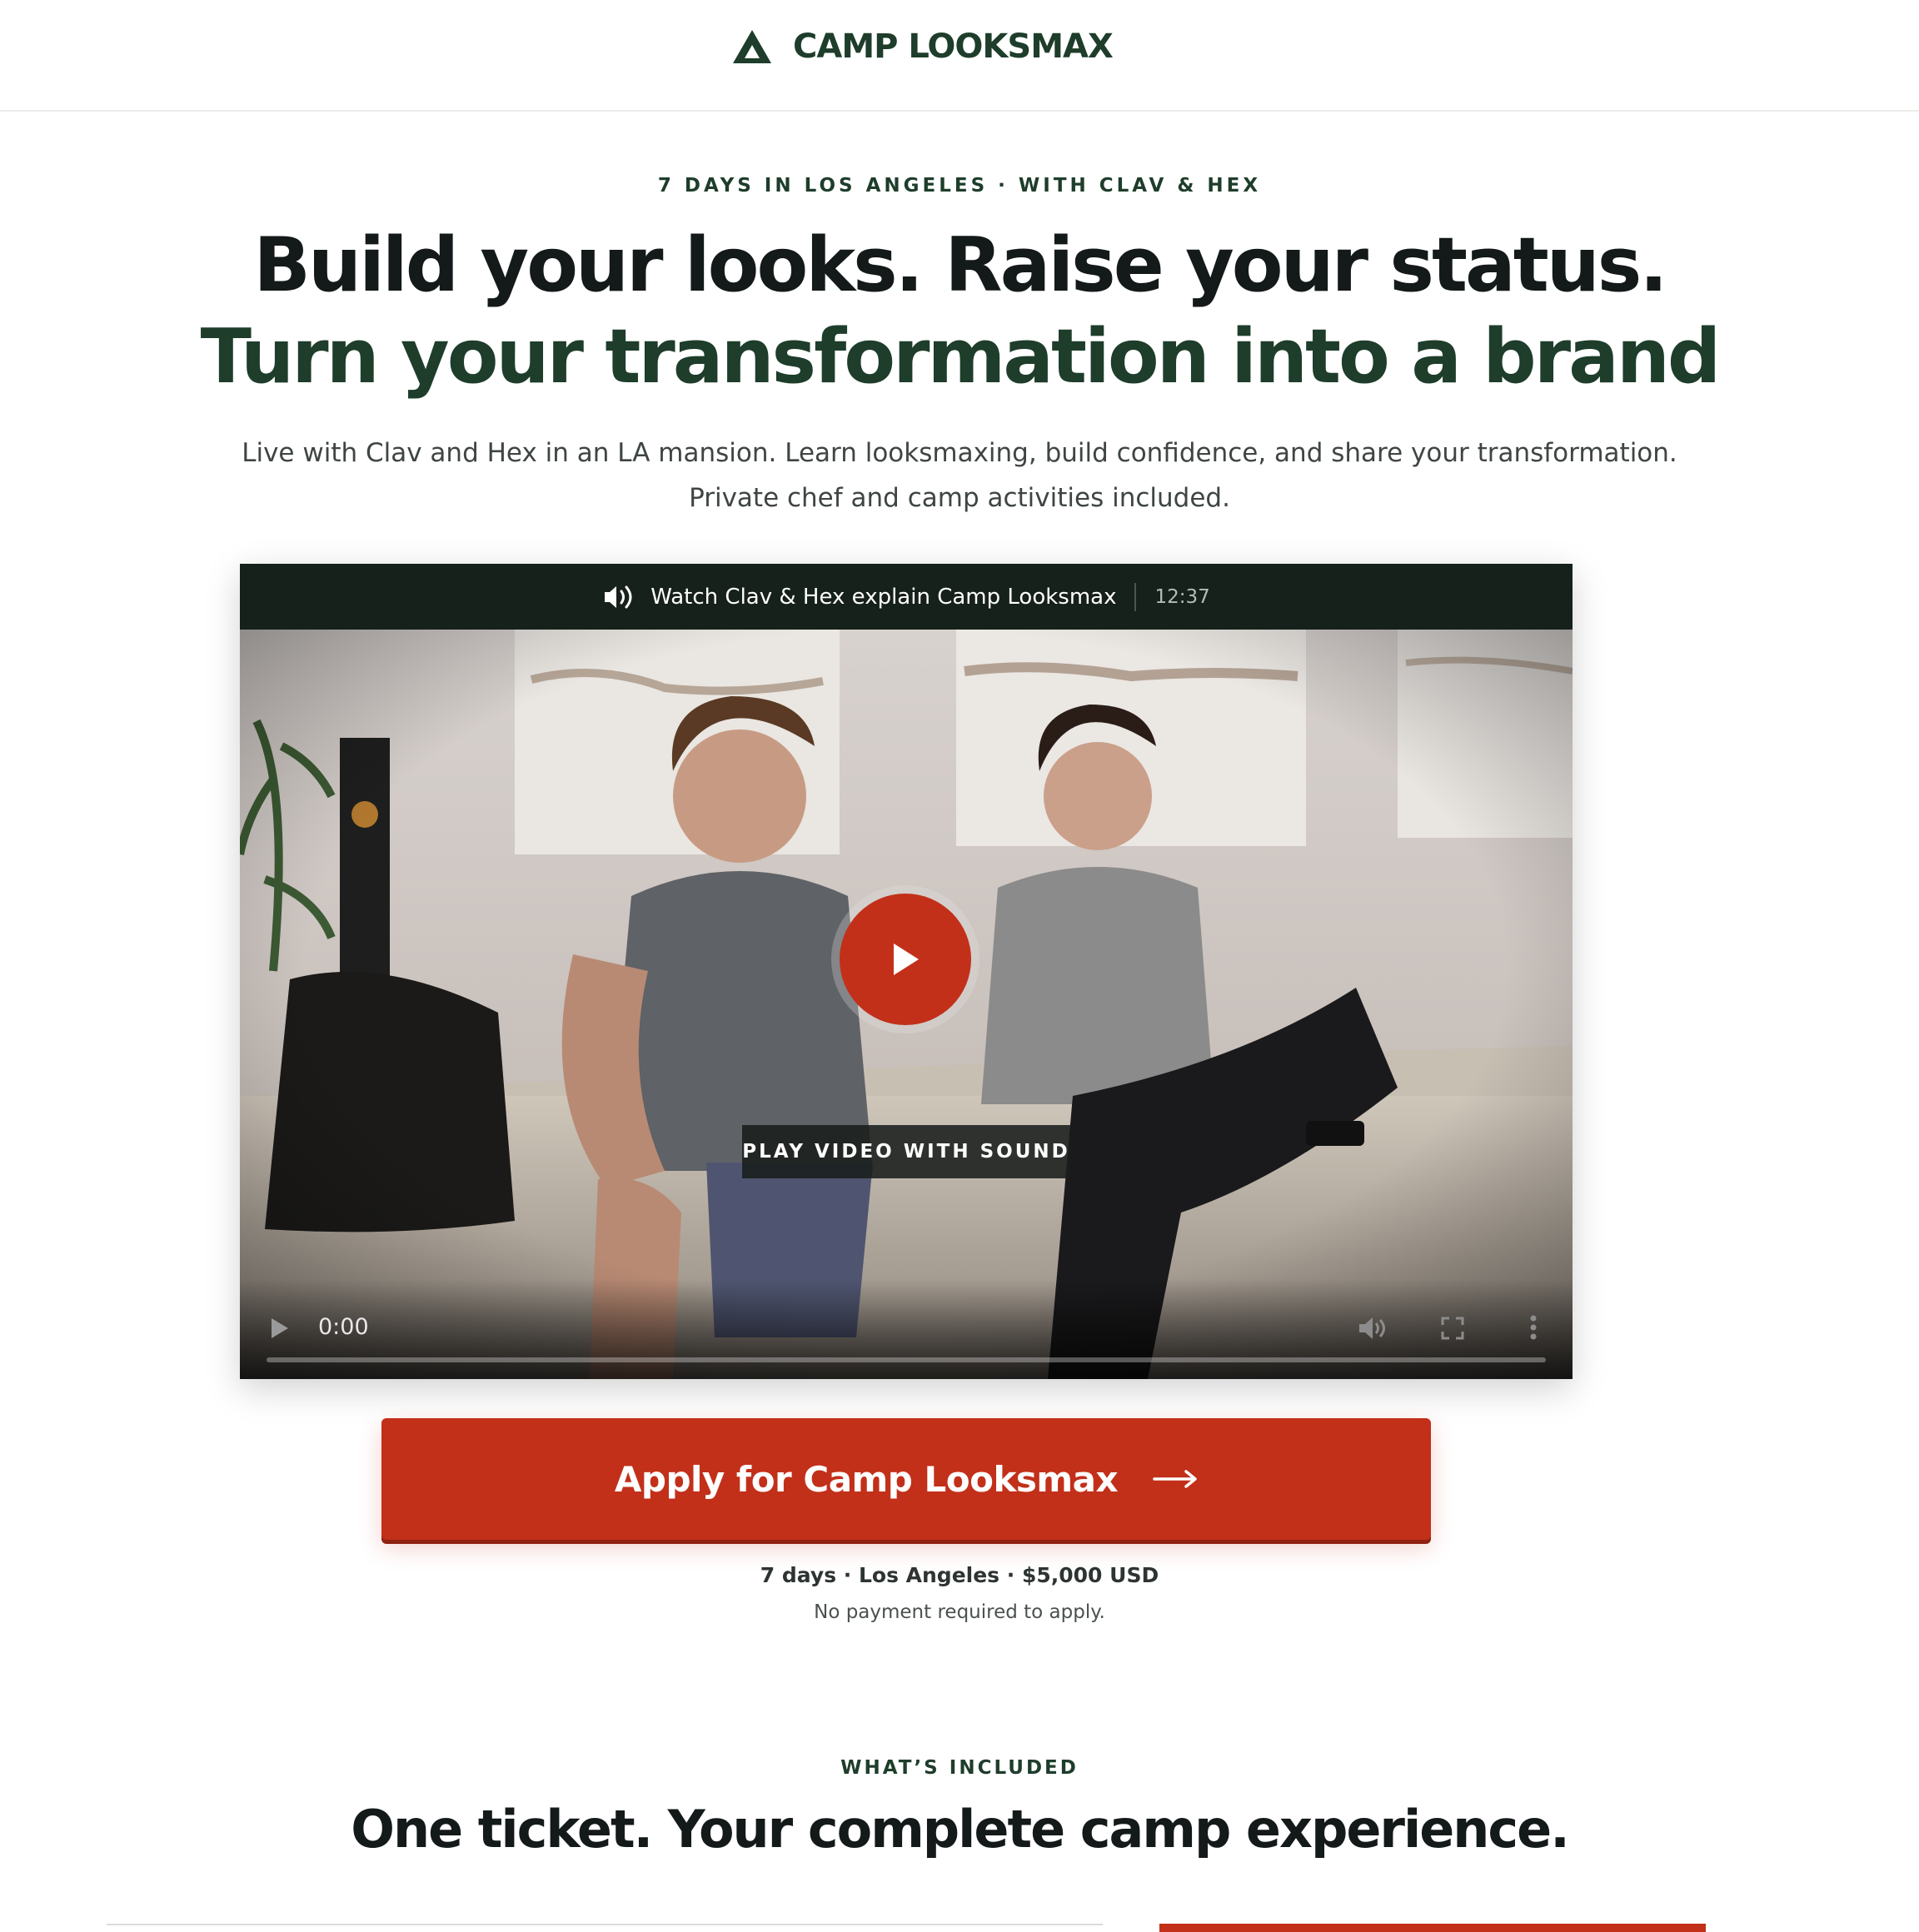 The image size is (1919, 1932). What do you see at coordinates (752, 46) in the screenshot?
I see `triangle-tent-icon` at bounding box center [752, 46].